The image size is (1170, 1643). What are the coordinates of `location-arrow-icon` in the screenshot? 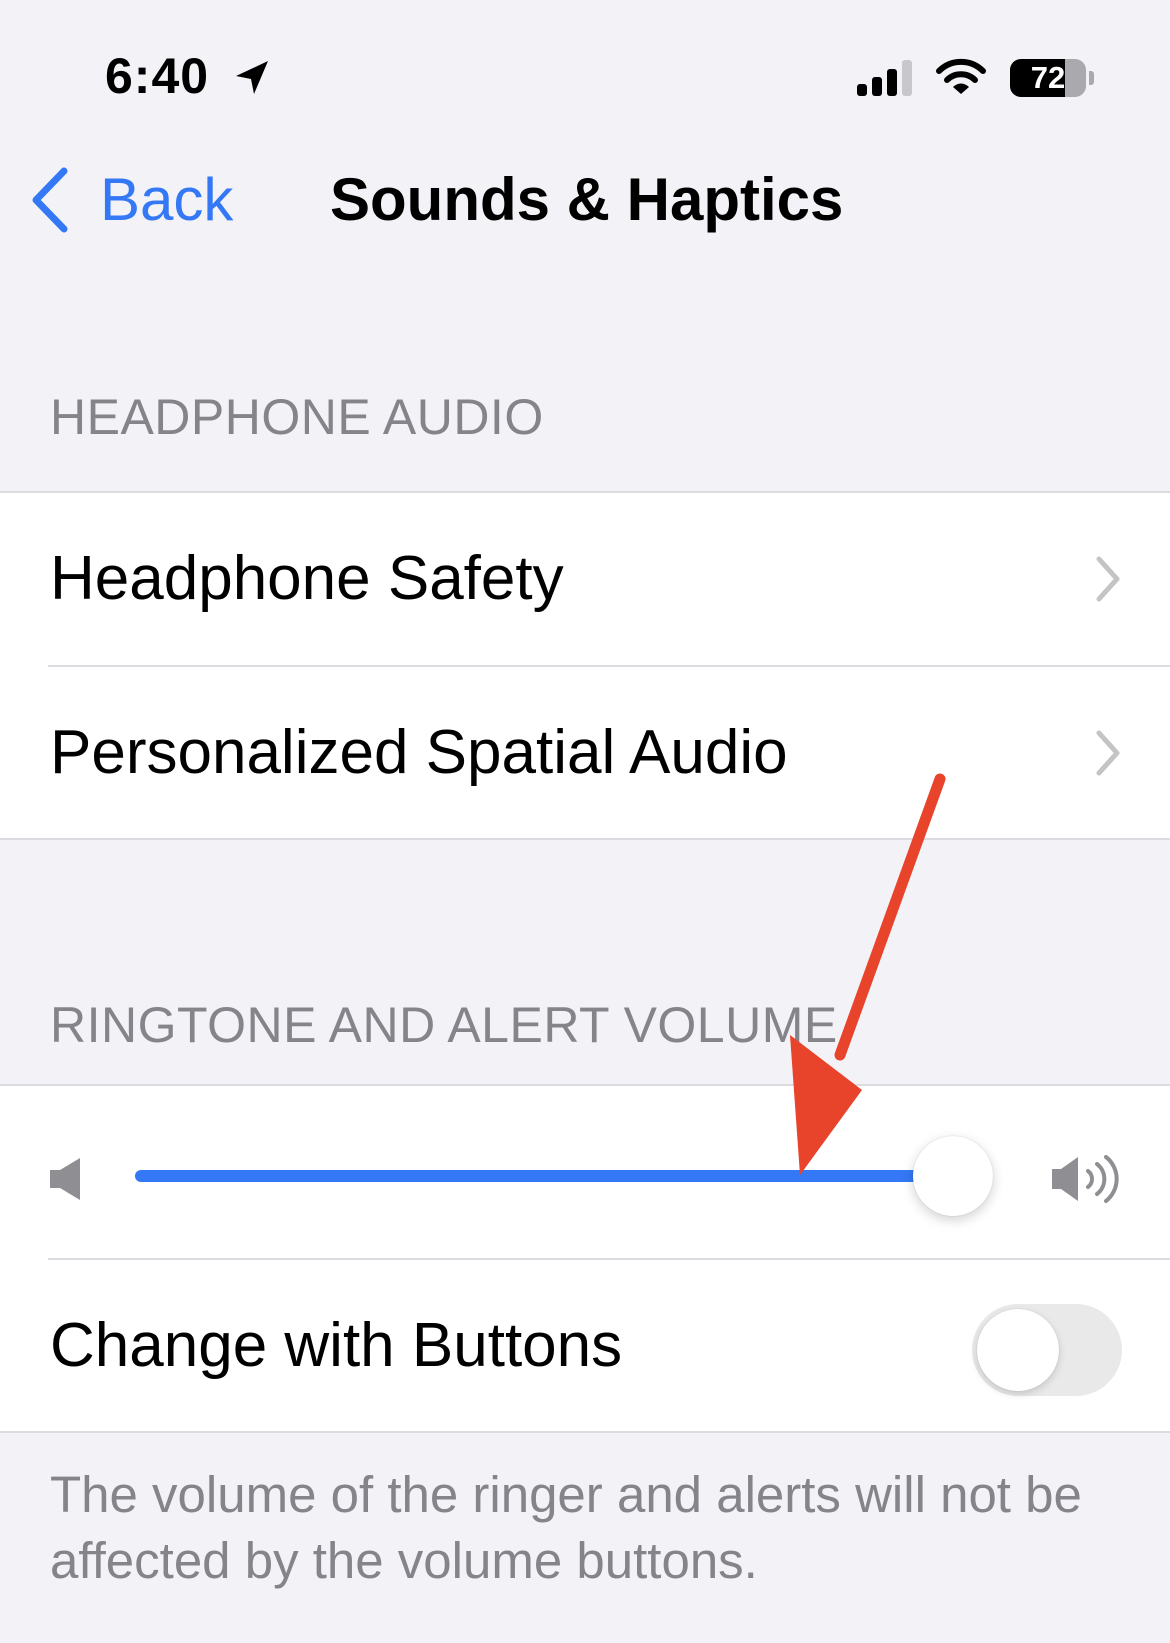 It's located at (252, 77).